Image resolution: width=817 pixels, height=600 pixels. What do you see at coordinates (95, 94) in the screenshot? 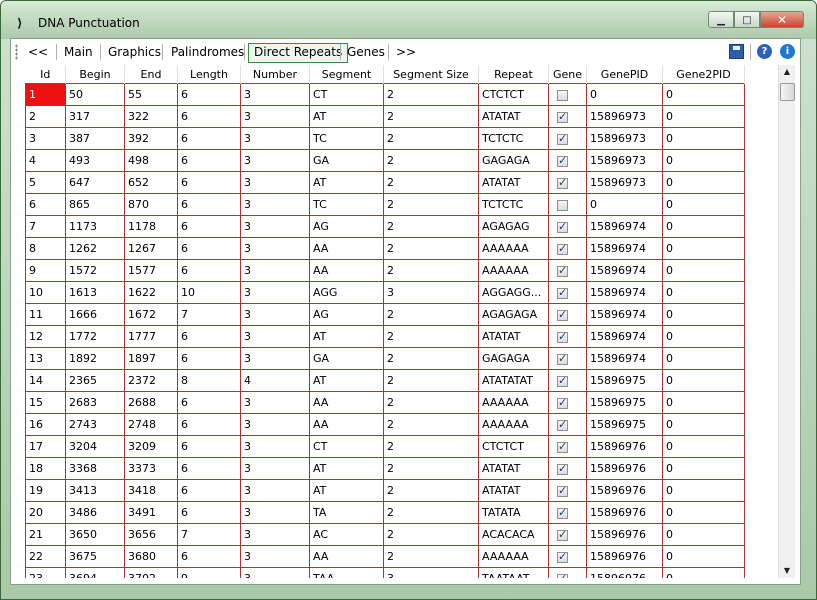
I see `table-cell: 50` at bounding box center [95, 94].